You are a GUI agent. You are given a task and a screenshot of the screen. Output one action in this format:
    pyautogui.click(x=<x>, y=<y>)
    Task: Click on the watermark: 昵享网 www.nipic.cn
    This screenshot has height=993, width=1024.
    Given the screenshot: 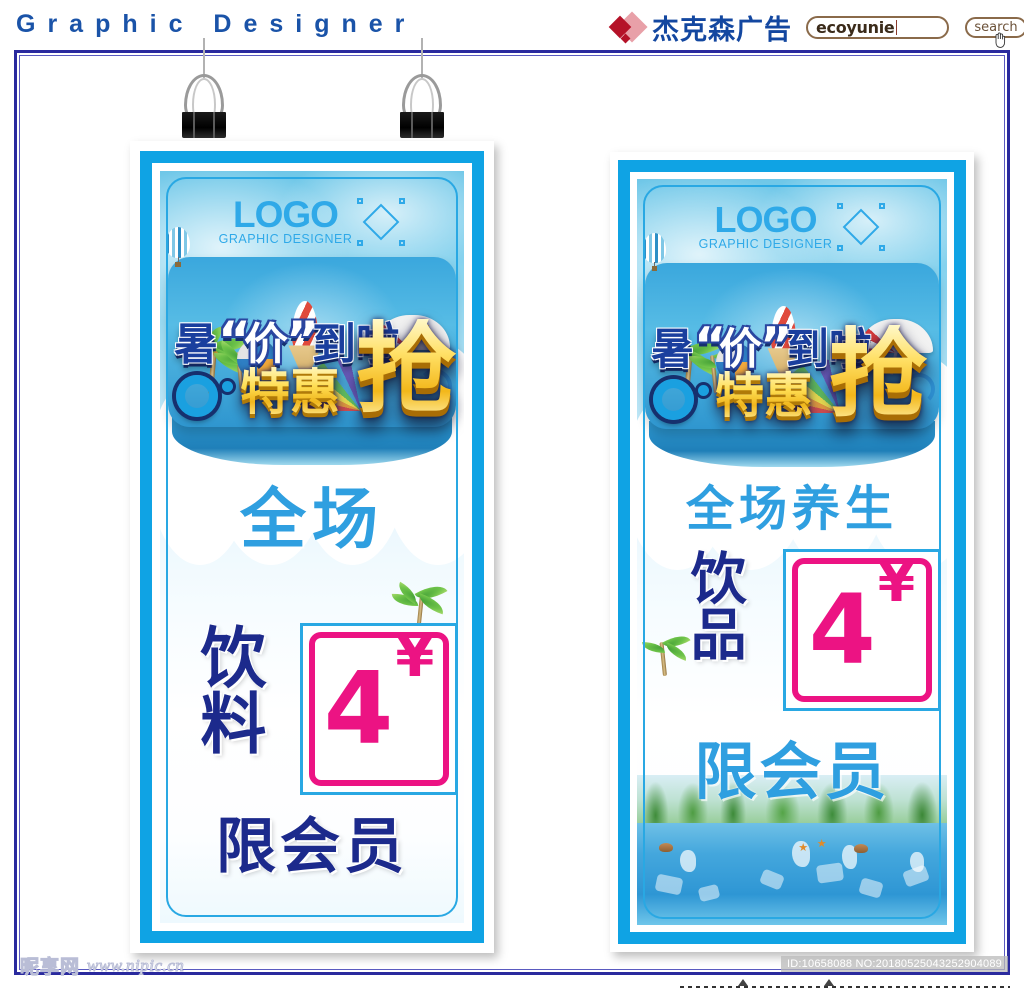 What is the action you would take?
    pyautogui.click(x=102, y=965)
    